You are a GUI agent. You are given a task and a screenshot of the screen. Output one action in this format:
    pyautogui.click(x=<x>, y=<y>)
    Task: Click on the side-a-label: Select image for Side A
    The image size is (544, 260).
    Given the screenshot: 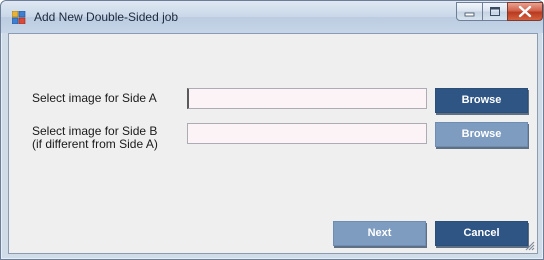 What is the action you would take?
    pyautogui.click(x=94, y=98)
    